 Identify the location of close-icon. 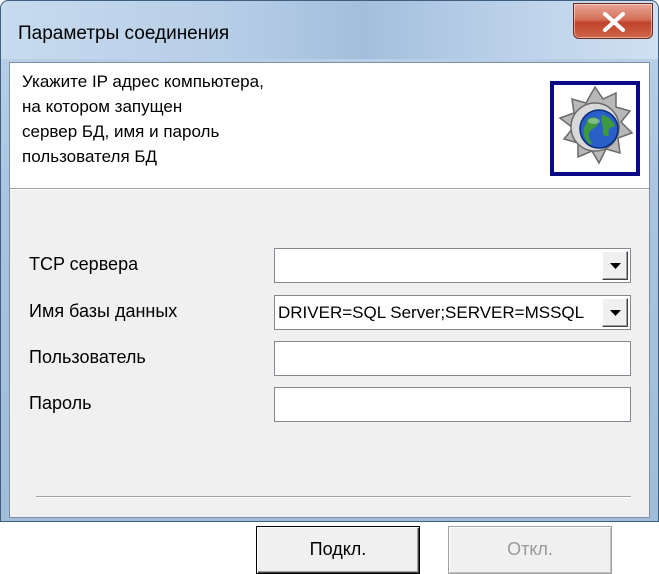
(614, 22).